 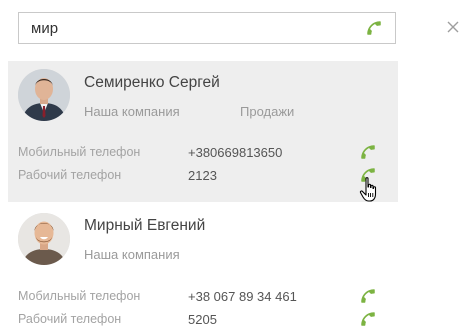 I want to click on phone-number: 5205, so click(x=202, y=319).